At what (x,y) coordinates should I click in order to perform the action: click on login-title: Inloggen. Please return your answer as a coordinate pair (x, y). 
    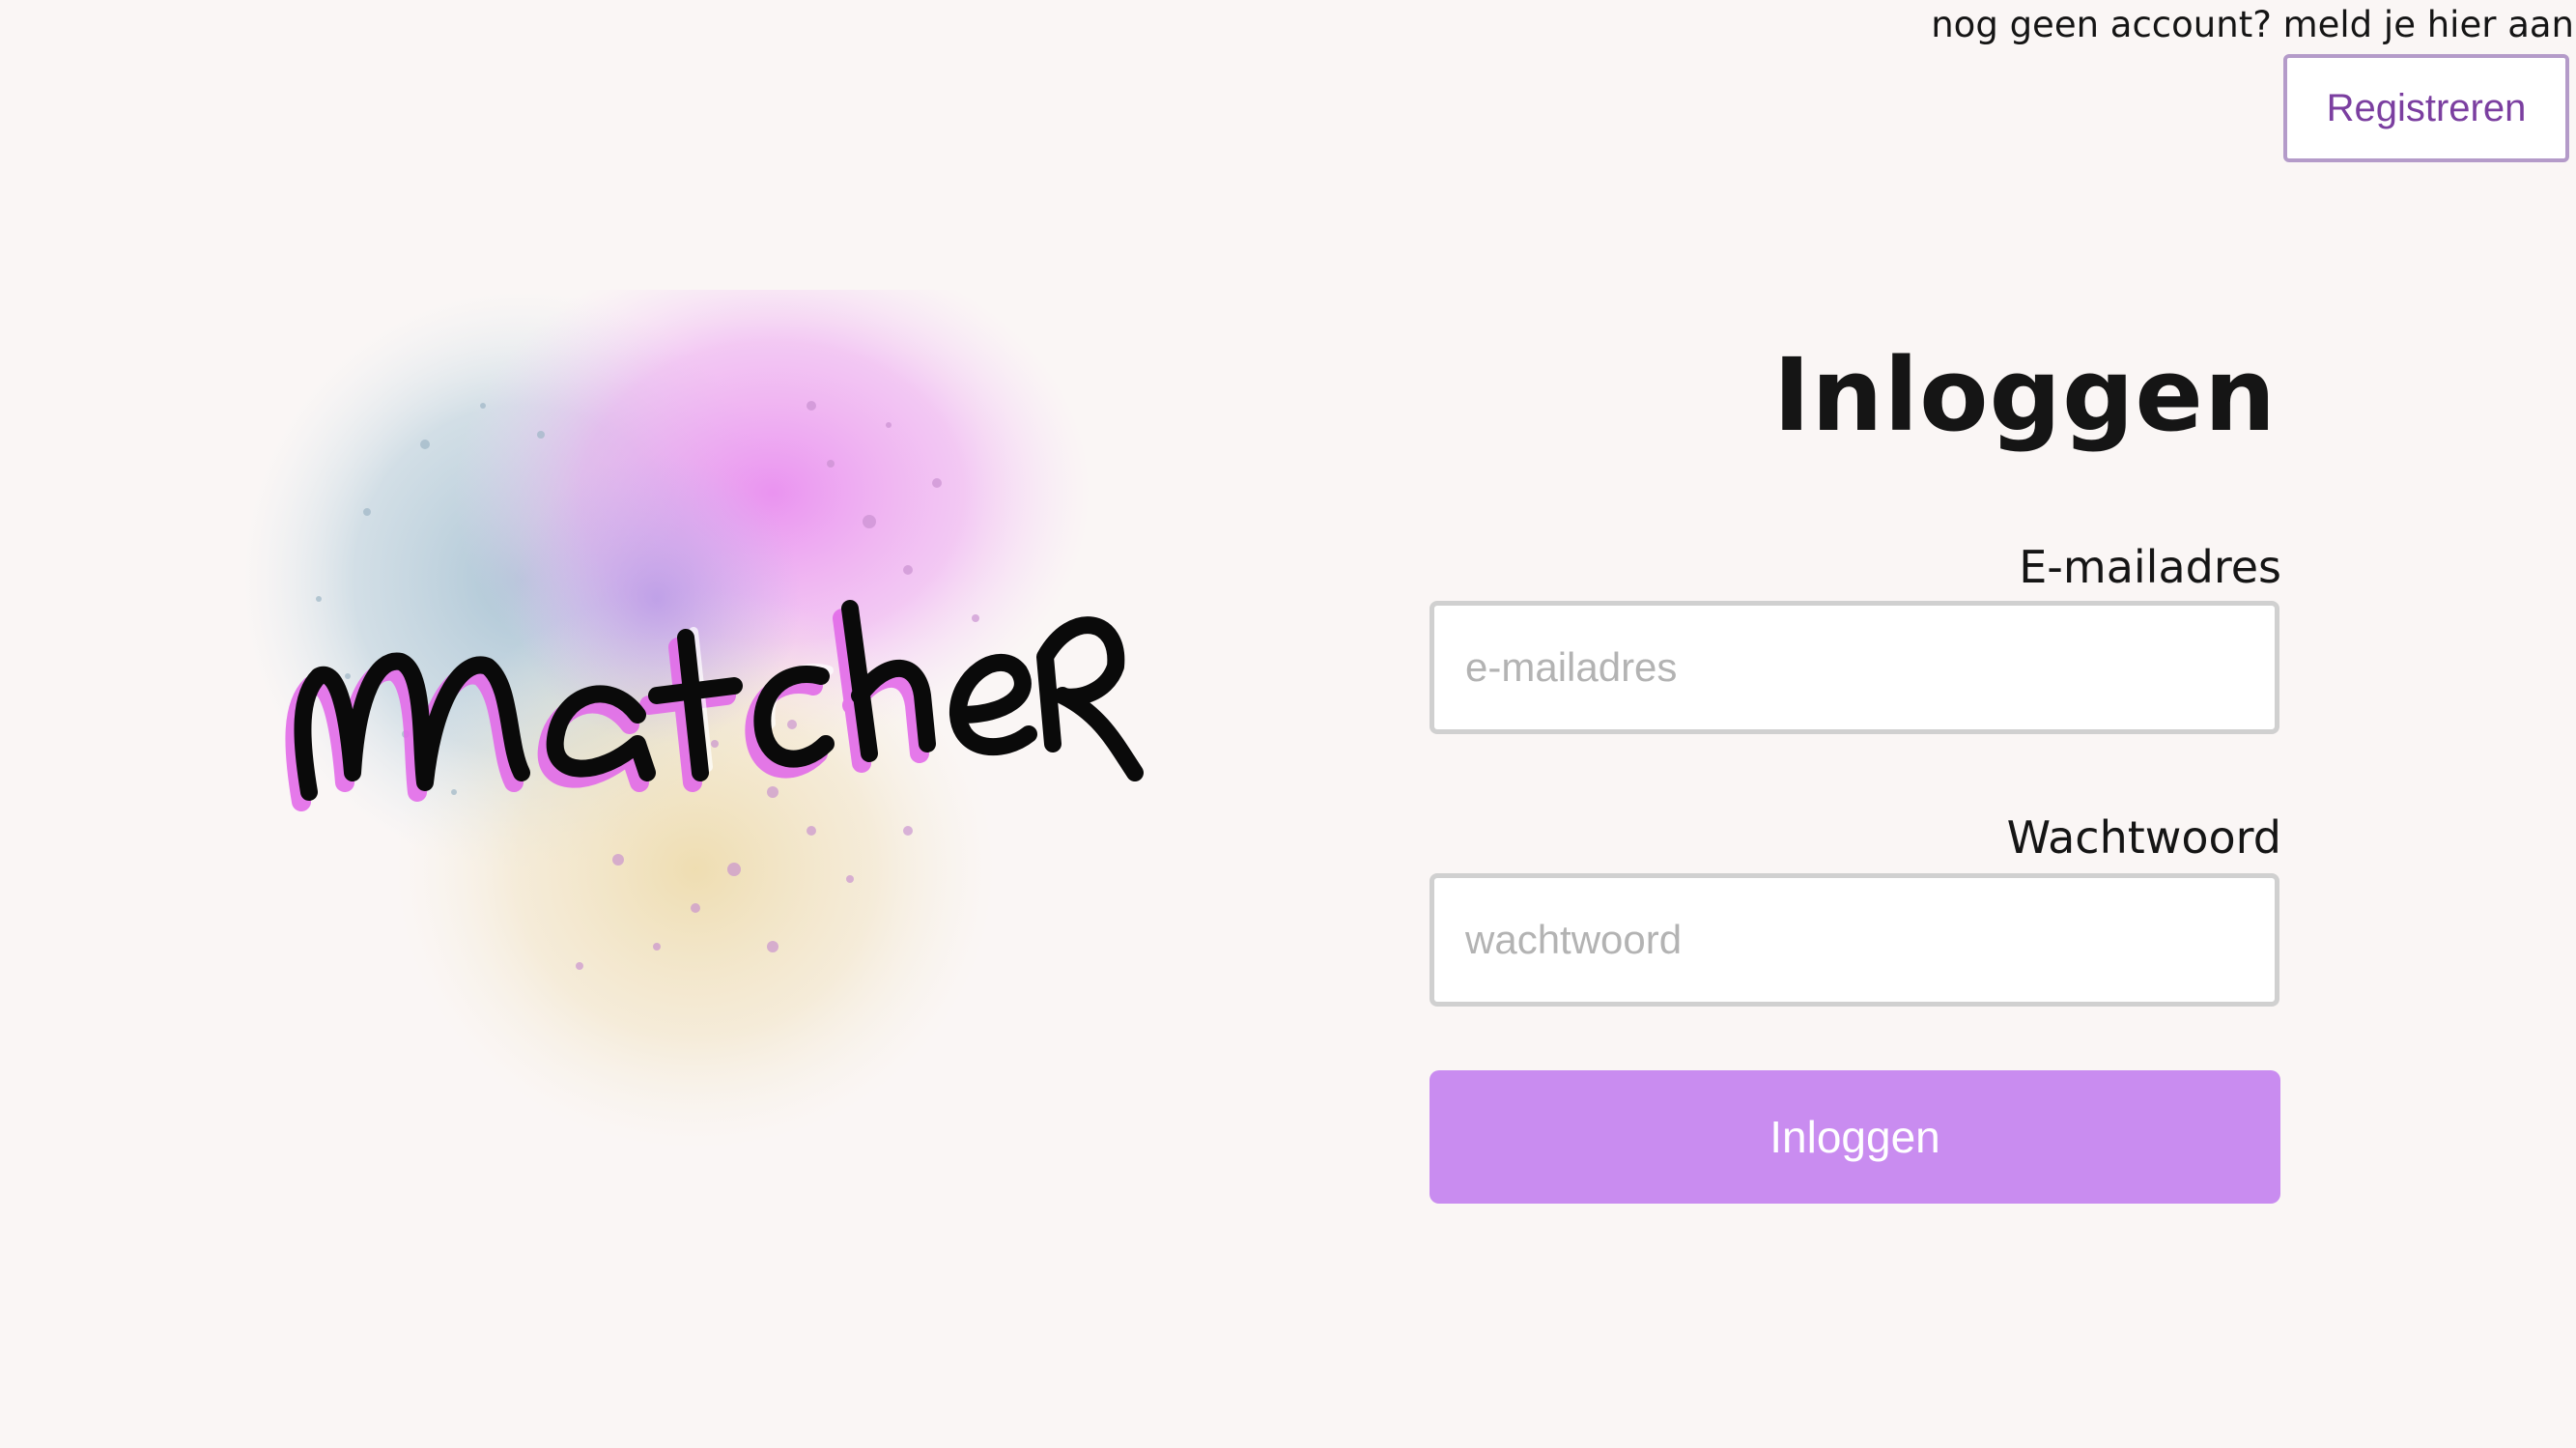
    Looking at the image, I should click on (2024, 395).